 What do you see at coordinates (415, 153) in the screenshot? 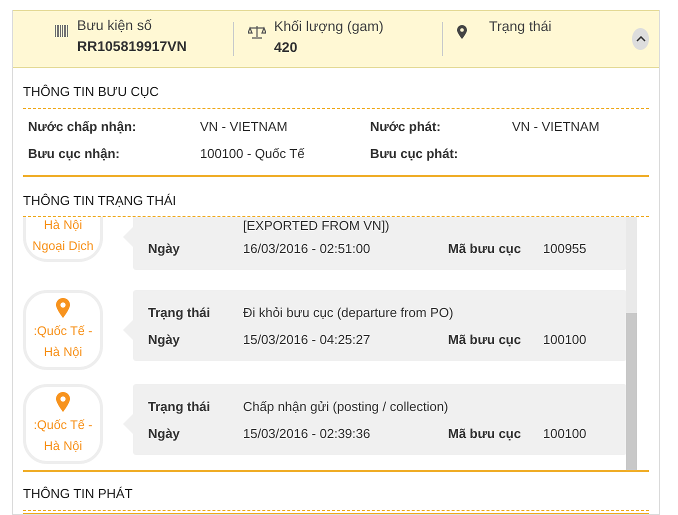
I see `info-label: Bưu cục phát:` at bounding box center [415, 153].